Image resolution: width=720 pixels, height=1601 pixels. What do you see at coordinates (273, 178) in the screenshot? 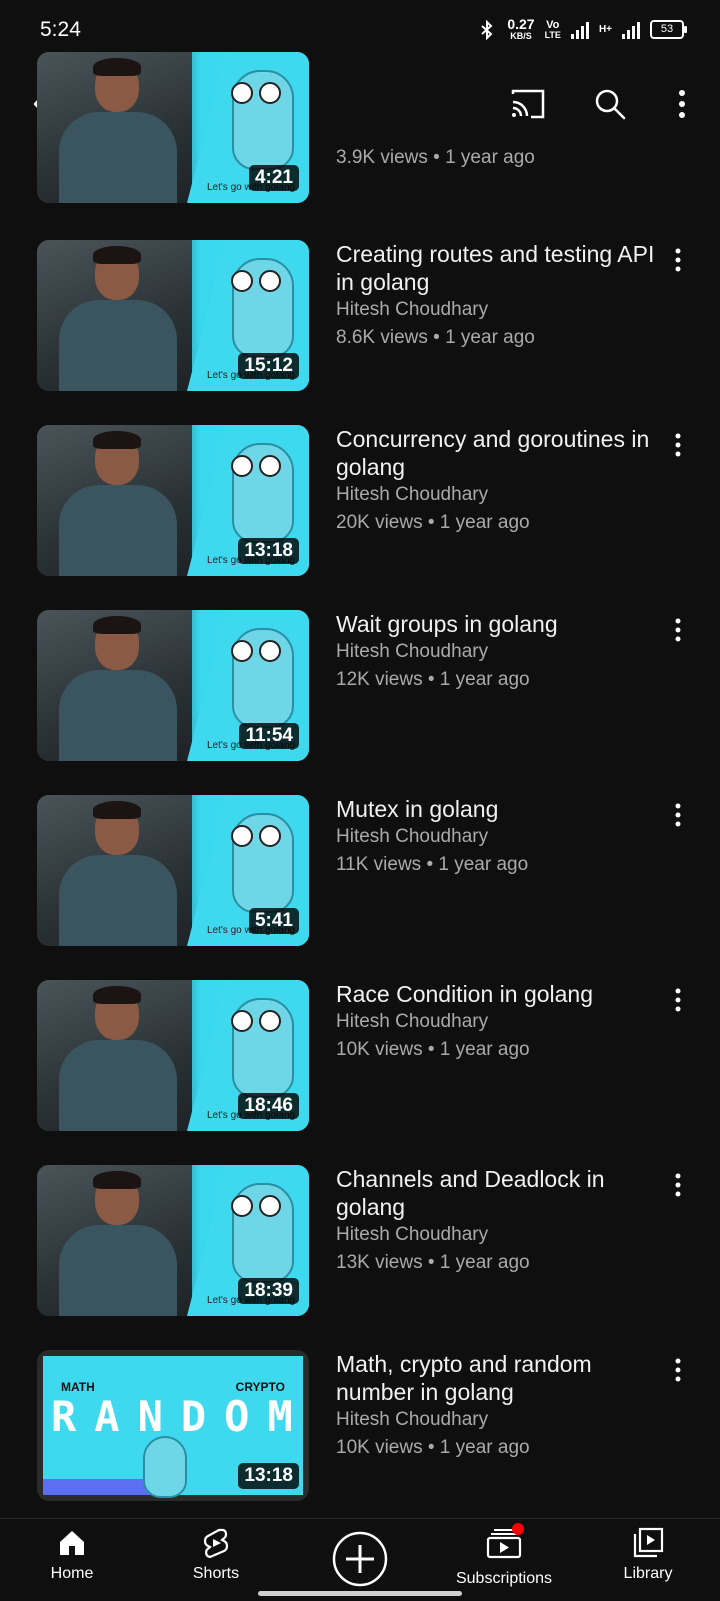
I see `video-duration: 4:21` at bounding box center [273, 178].